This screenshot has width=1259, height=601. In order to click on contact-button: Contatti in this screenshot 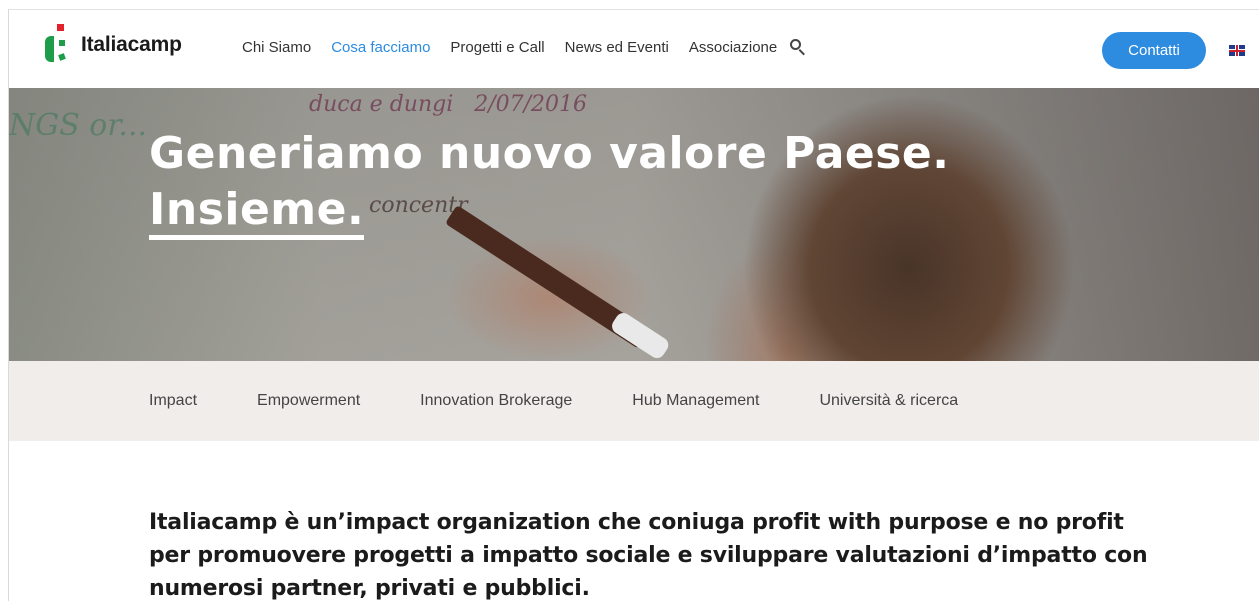, I will do `click(1154, 50)`.